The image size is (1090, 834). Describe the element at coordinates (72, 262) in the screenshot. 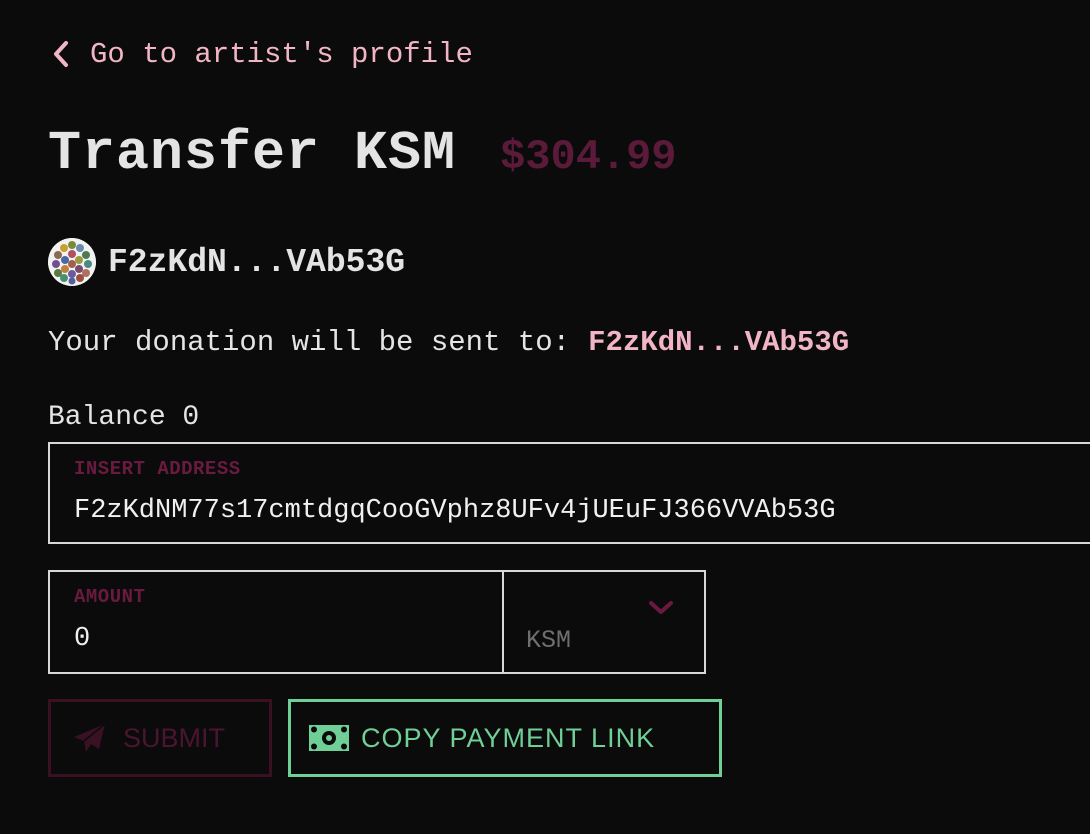

I see `identicon-avatar` at that location.